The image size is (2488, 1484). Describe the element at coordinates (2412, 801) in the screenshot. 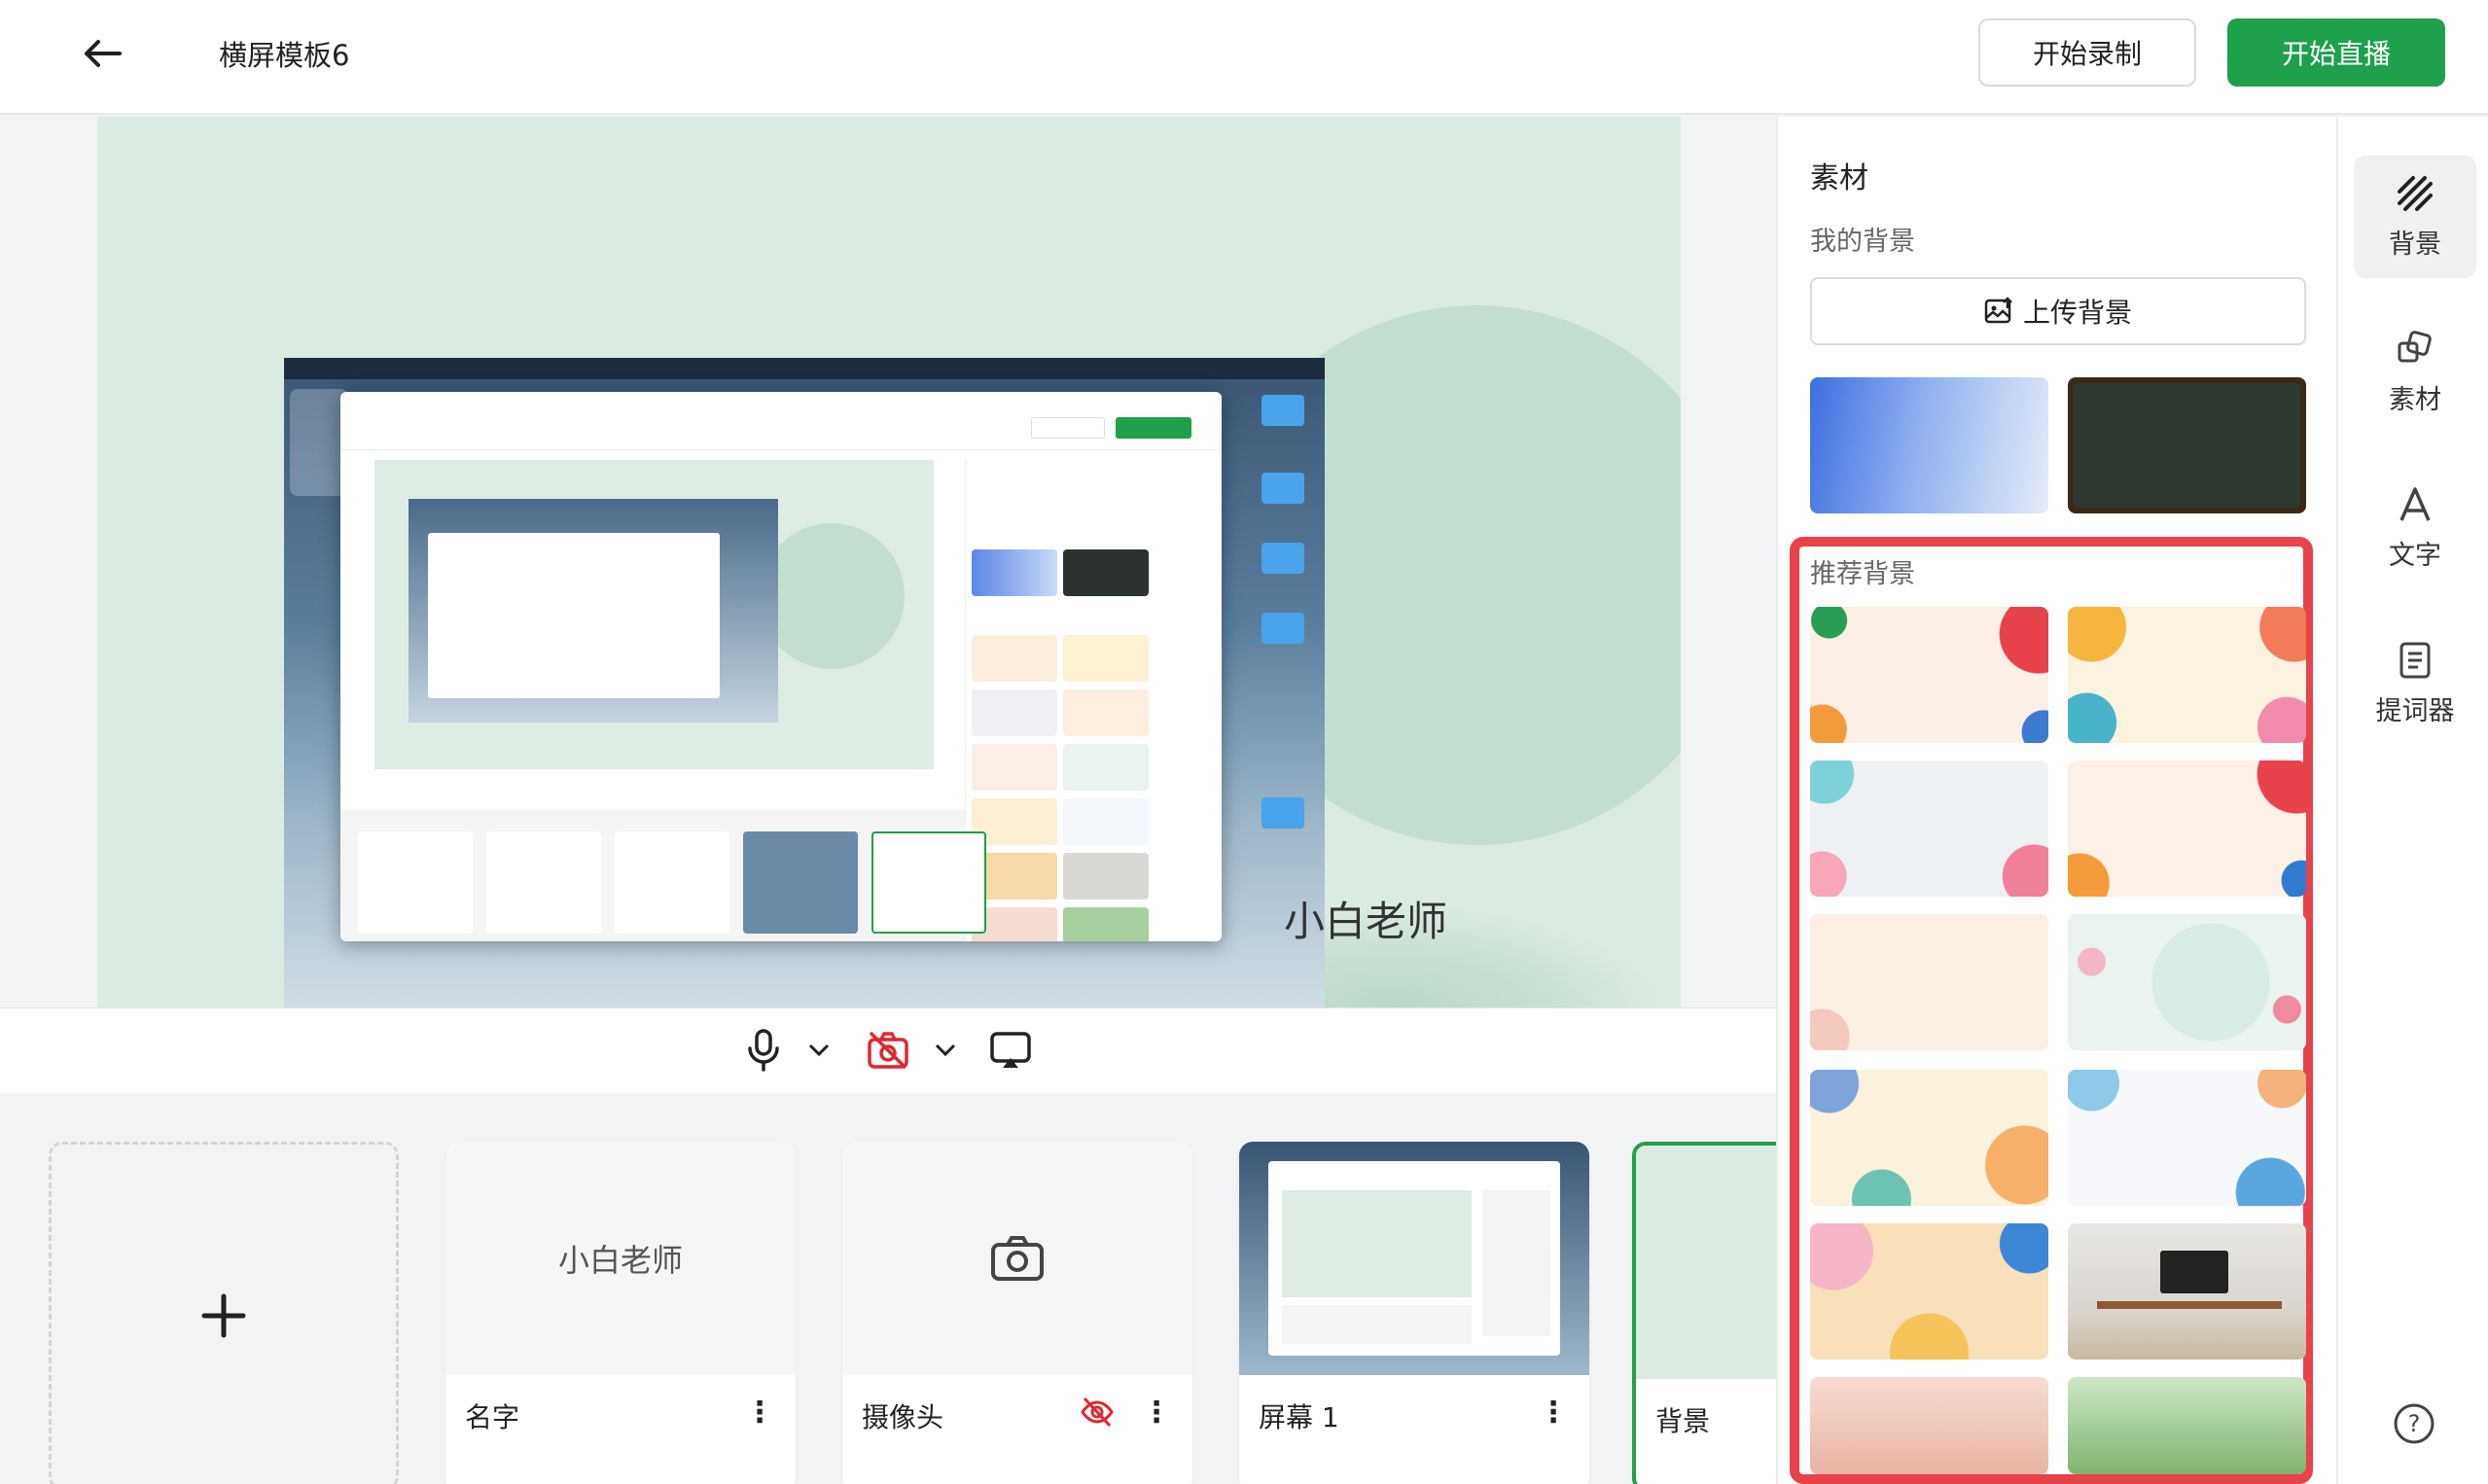

I see `right-tab-bar: 背景 素材 文字 提词器 ?` at that location.